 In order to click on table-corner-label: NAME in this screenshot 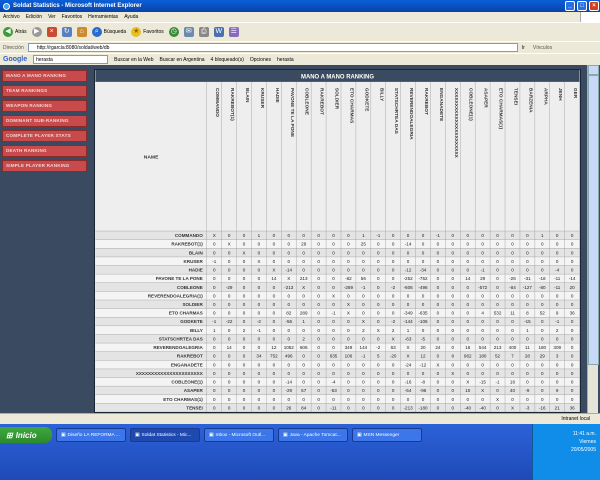, I will do `click(151, 157)`.